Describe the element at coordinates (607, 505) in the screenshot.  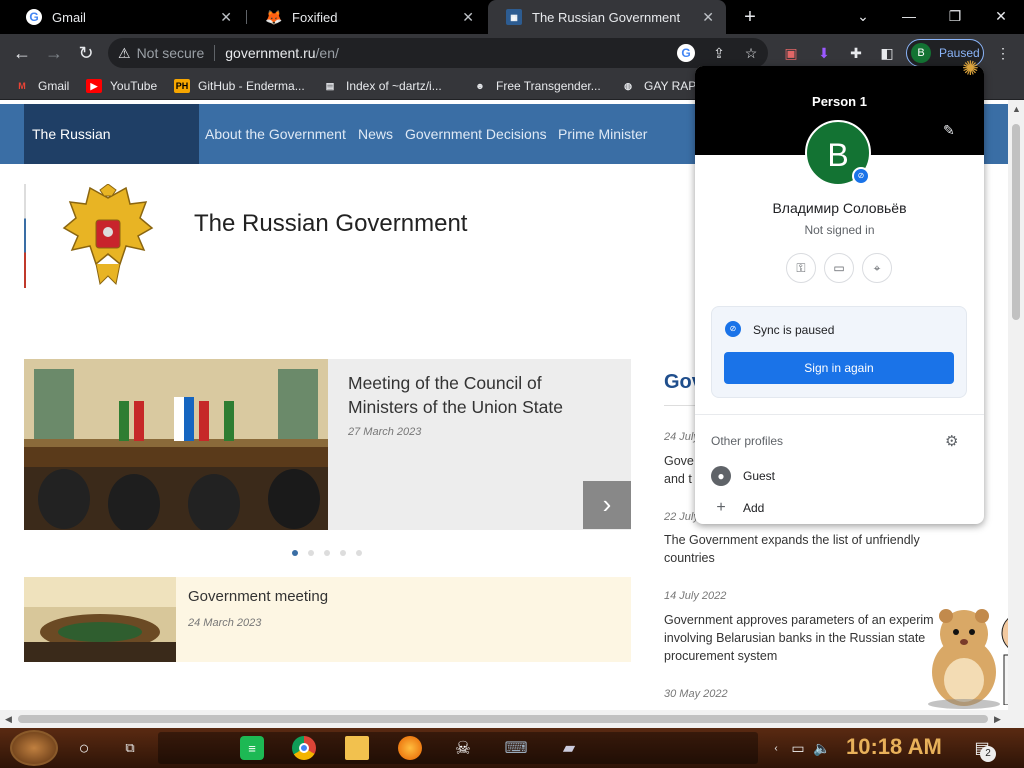
I see `slider-next-button: ›` at that location.